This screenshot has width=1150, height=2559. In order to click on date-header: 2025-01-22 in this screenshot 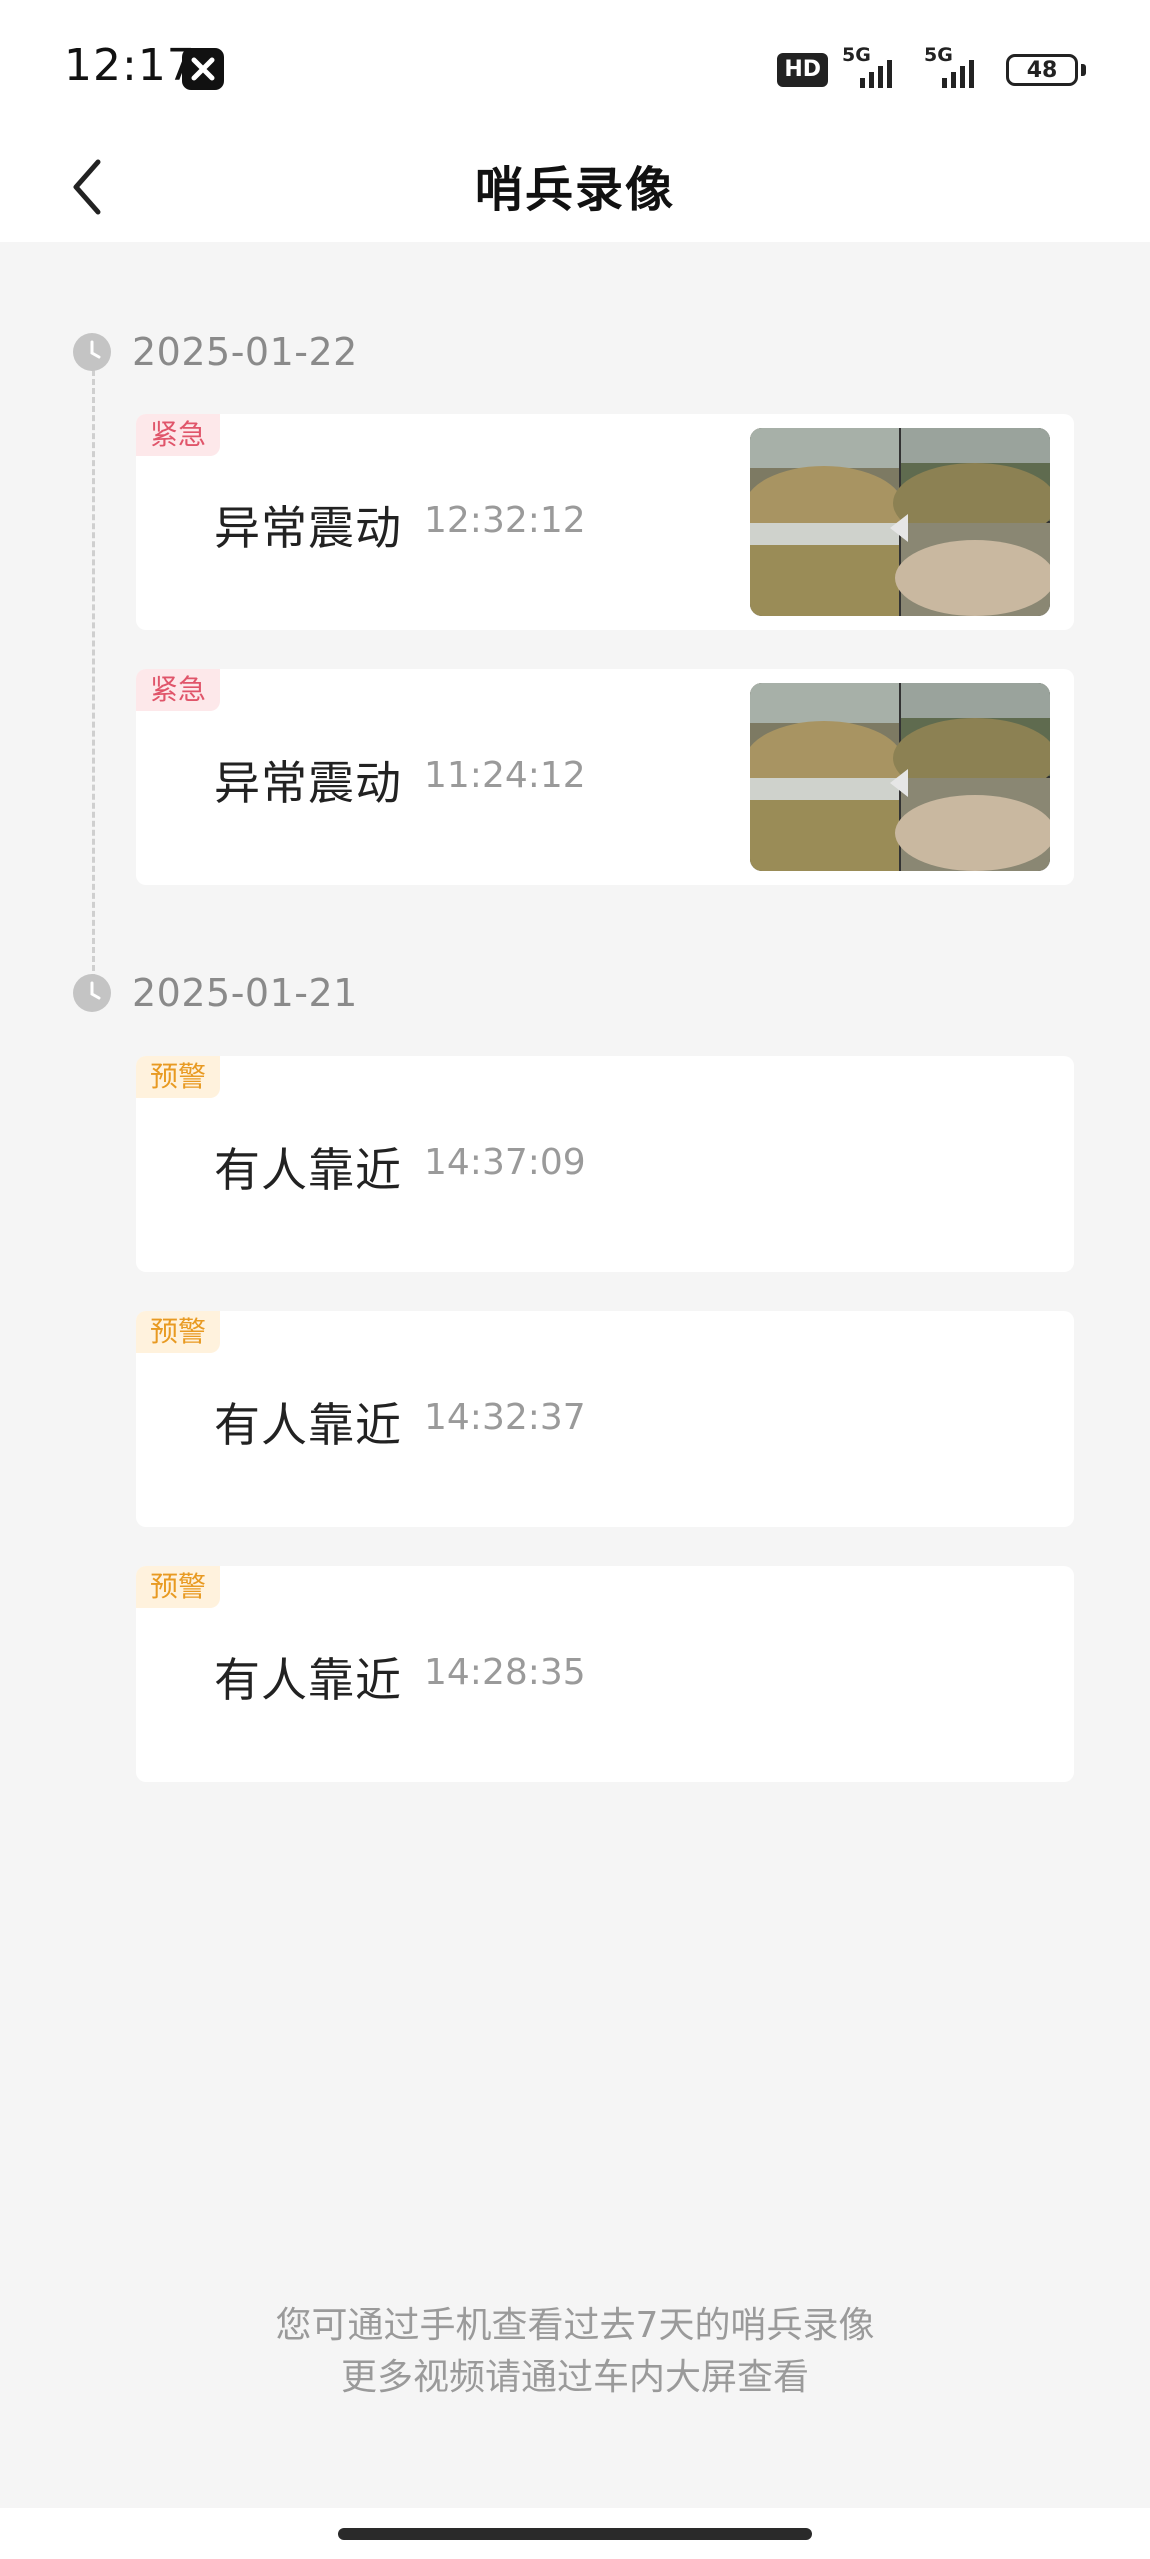, I will do `click(215, 352)`.